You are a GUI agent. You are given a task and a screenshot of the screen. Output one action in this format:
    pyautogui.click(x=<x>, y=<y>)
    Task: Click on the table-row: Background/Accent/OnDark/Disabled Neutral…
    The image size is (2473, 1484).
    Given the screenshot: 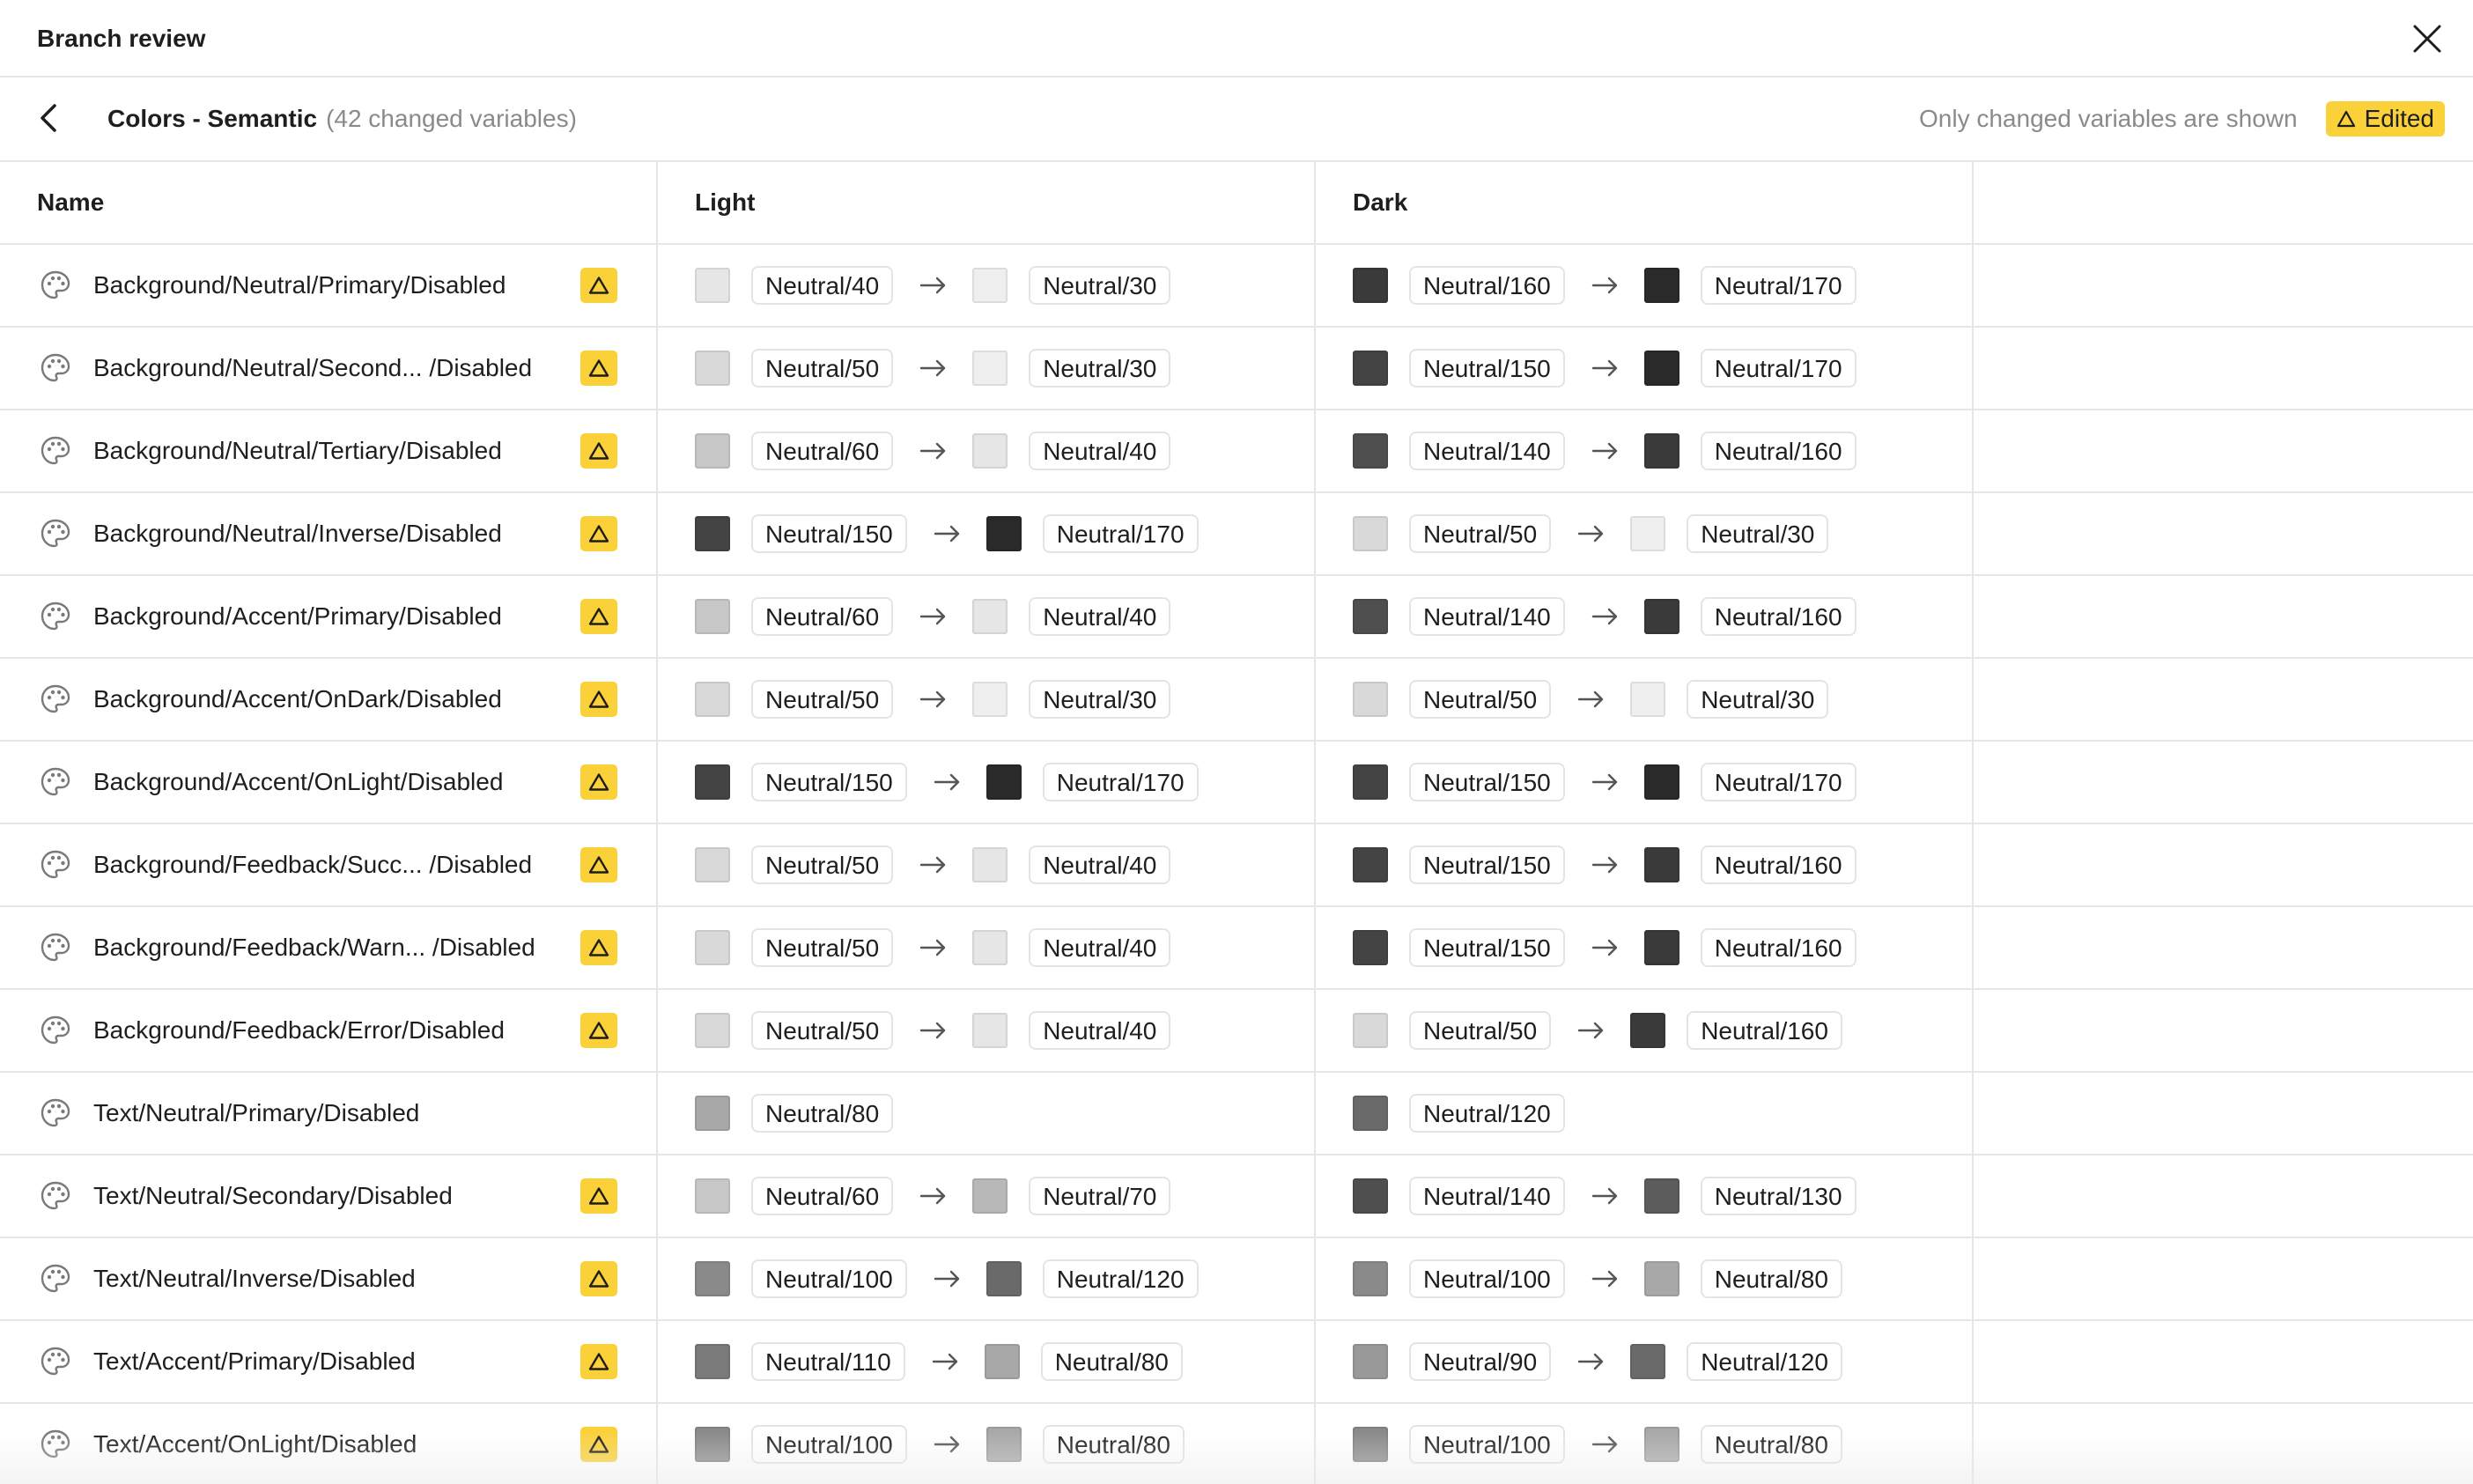 What is the action you would take?
    pyautogui.click(x=1236, y=700)
    